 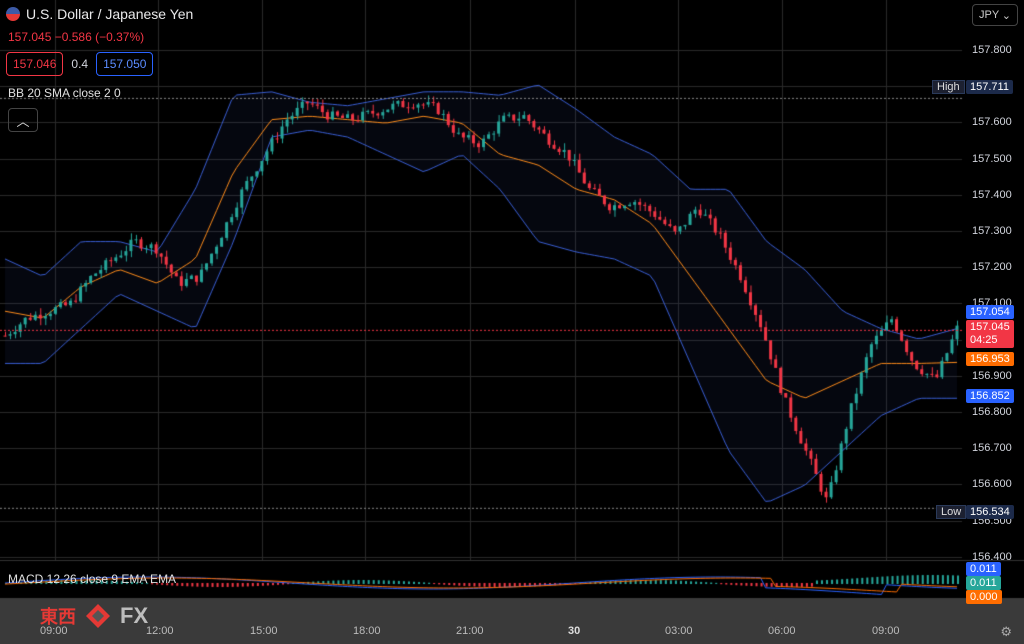 What do you see at coordinates (990, 312) in the screenshot?
I see `bb-upper-tag: 157.054` at bounding box center [990, 312].